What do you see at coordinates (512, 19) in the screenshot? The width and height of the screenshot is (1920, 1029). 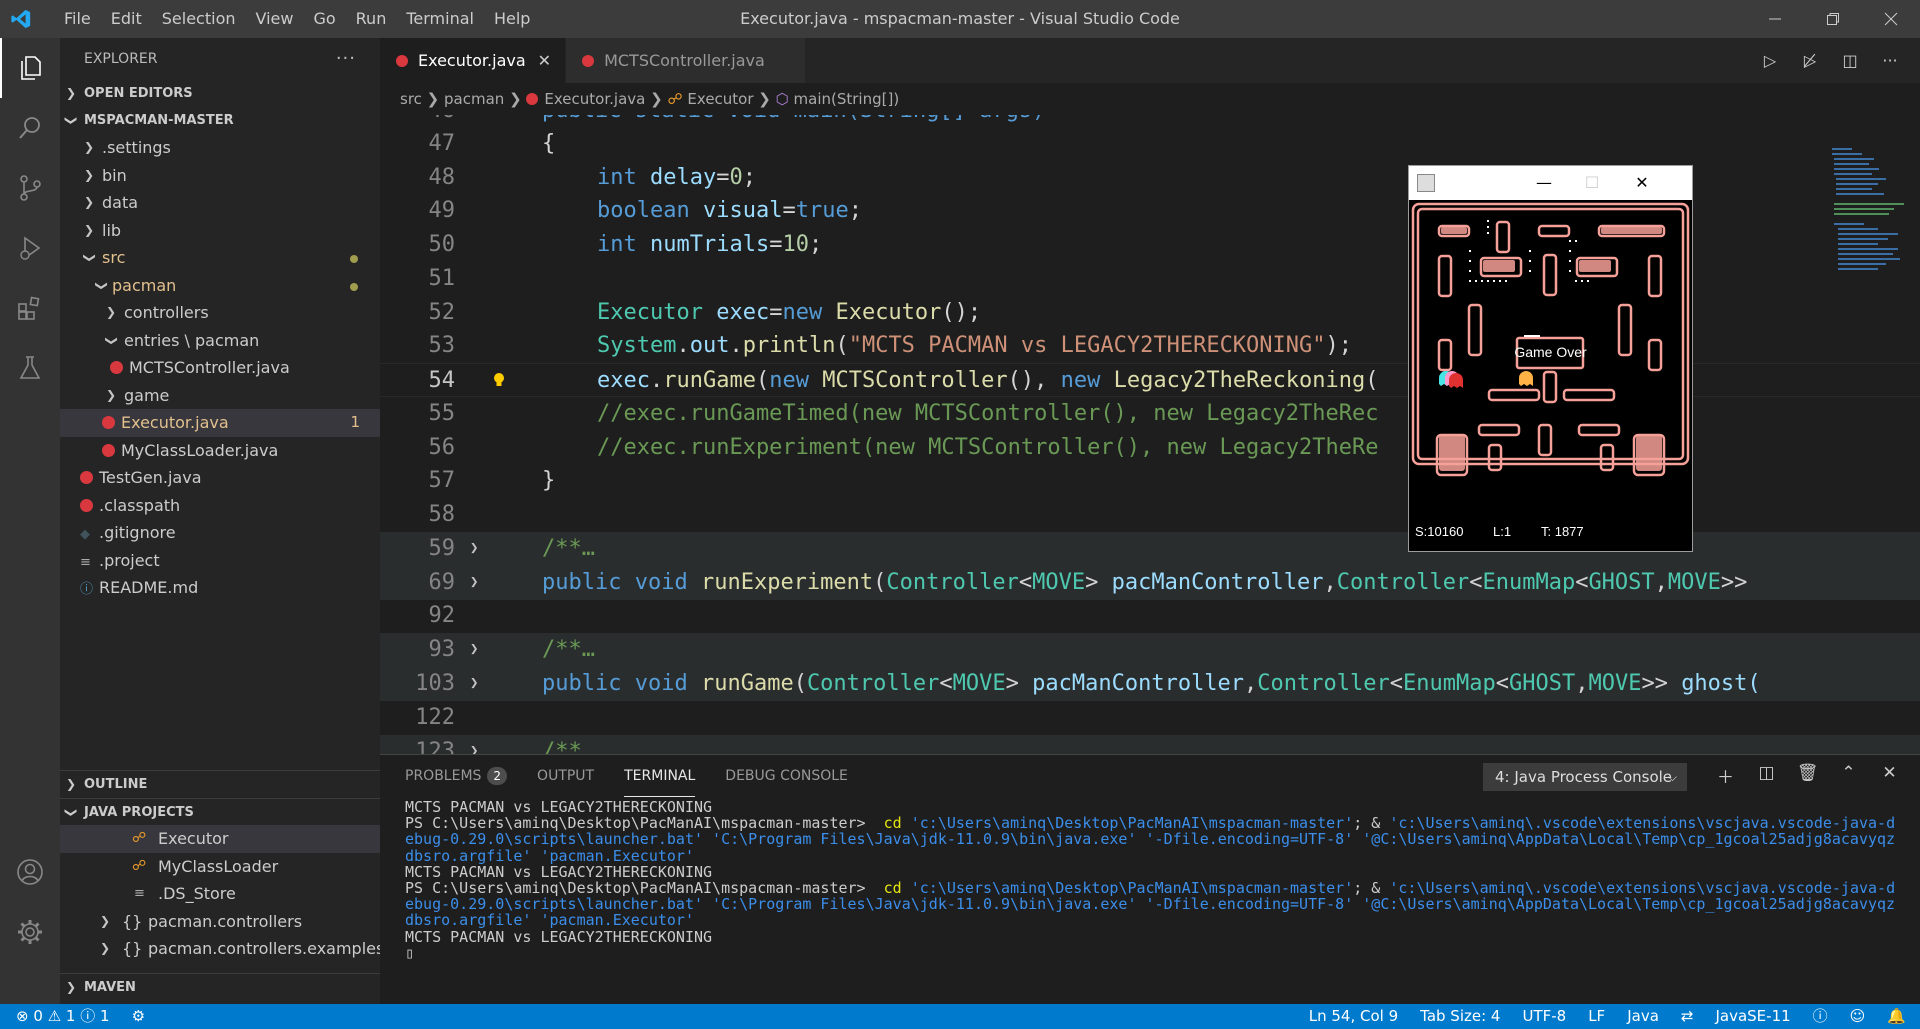 I see `menu-help: Help` at bounding box center [512, 19].